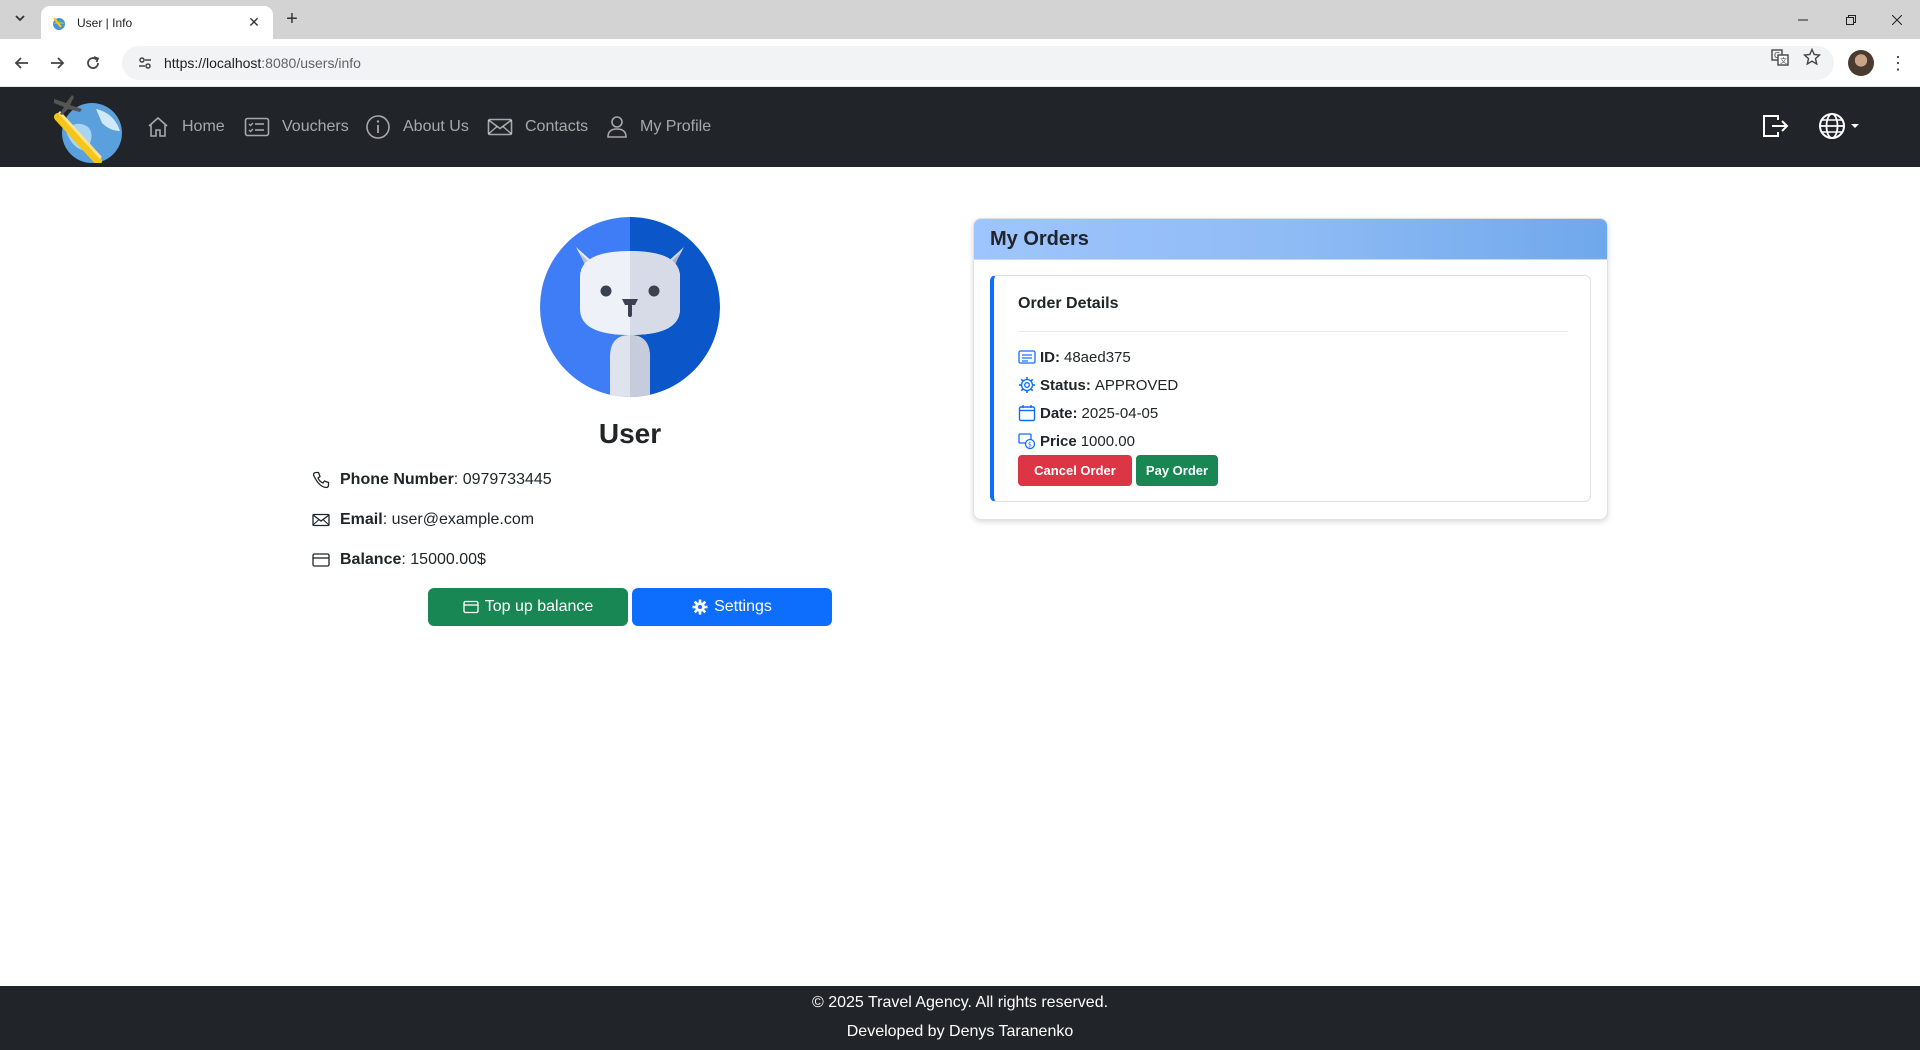  Describe the element at coordinates (203, 126) in the screenshot. I see `nav-label: Home` at that location.